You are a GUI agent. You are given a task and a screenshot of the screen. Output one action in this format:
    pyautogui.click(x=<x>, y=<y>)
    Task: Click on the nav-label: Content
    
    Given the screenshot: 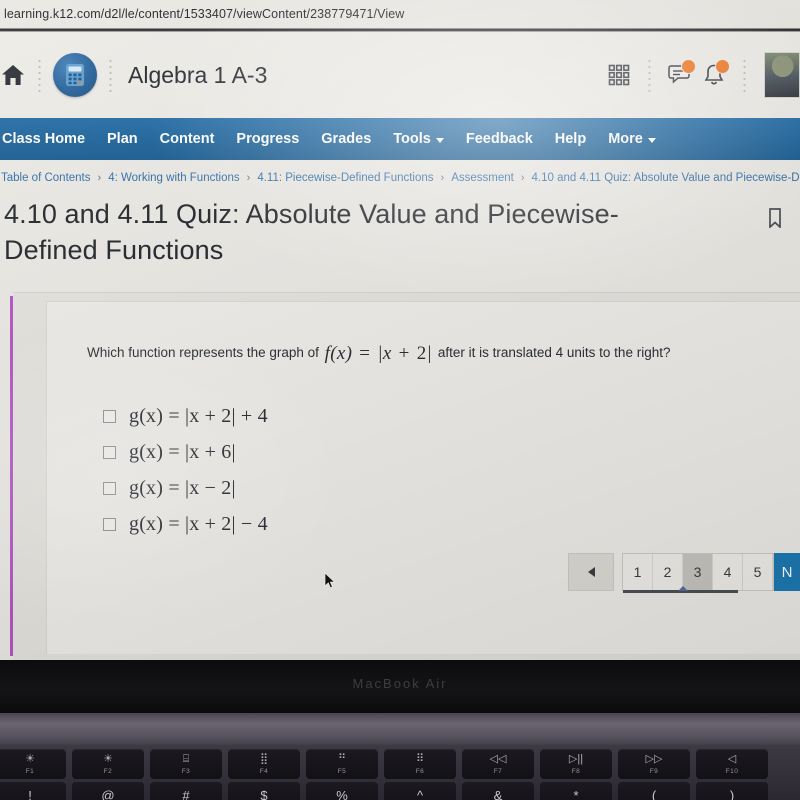 What is the action you would take?
    pyautogui.click(x=187, y=139)
    